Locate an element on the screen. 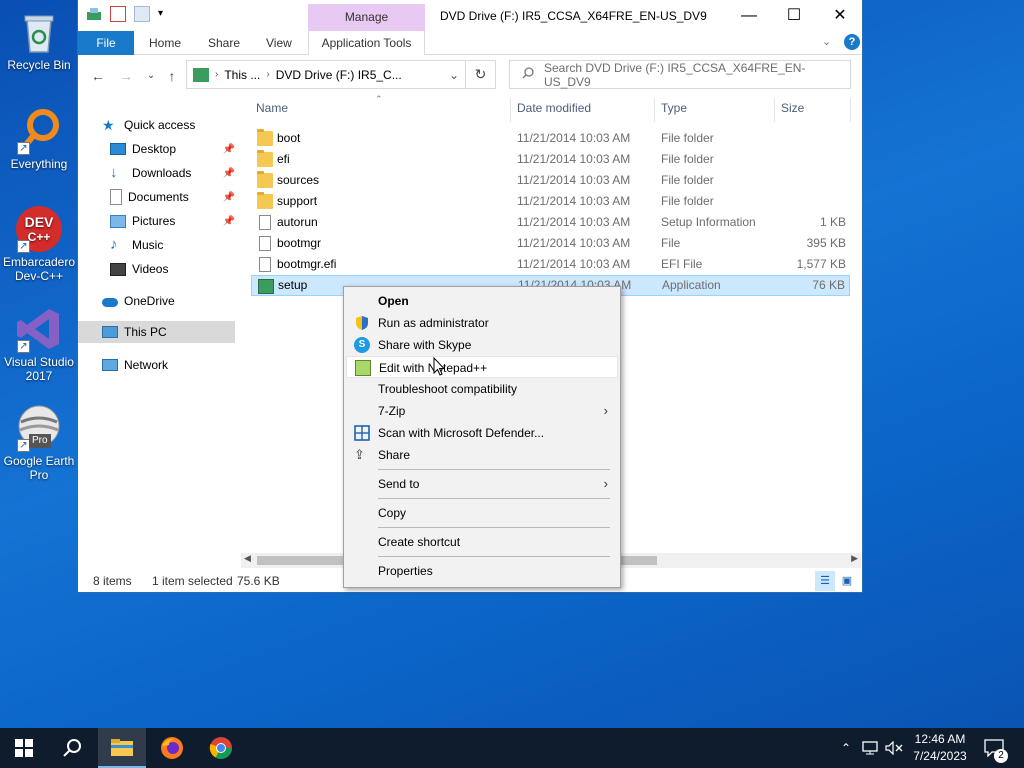  file-icon is located at coordinates (265, 264).